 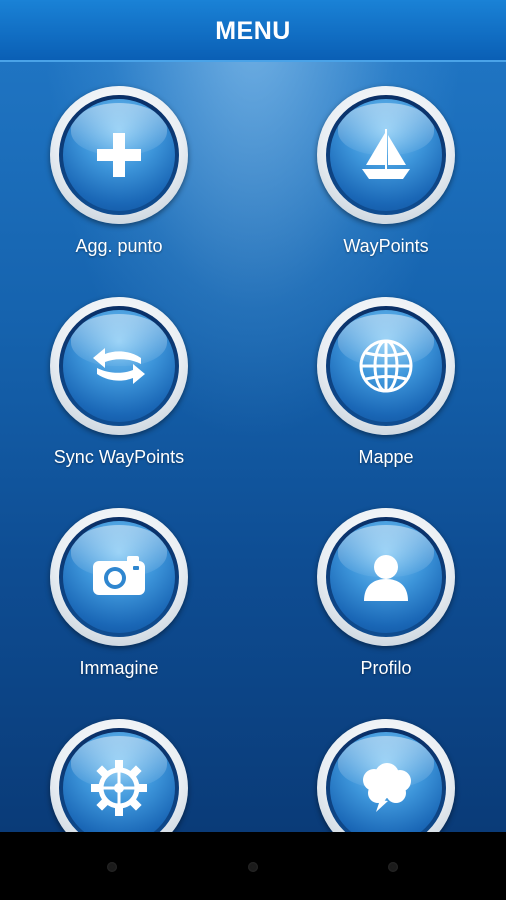 I want to click on back-button, so click(x=112, y=867).